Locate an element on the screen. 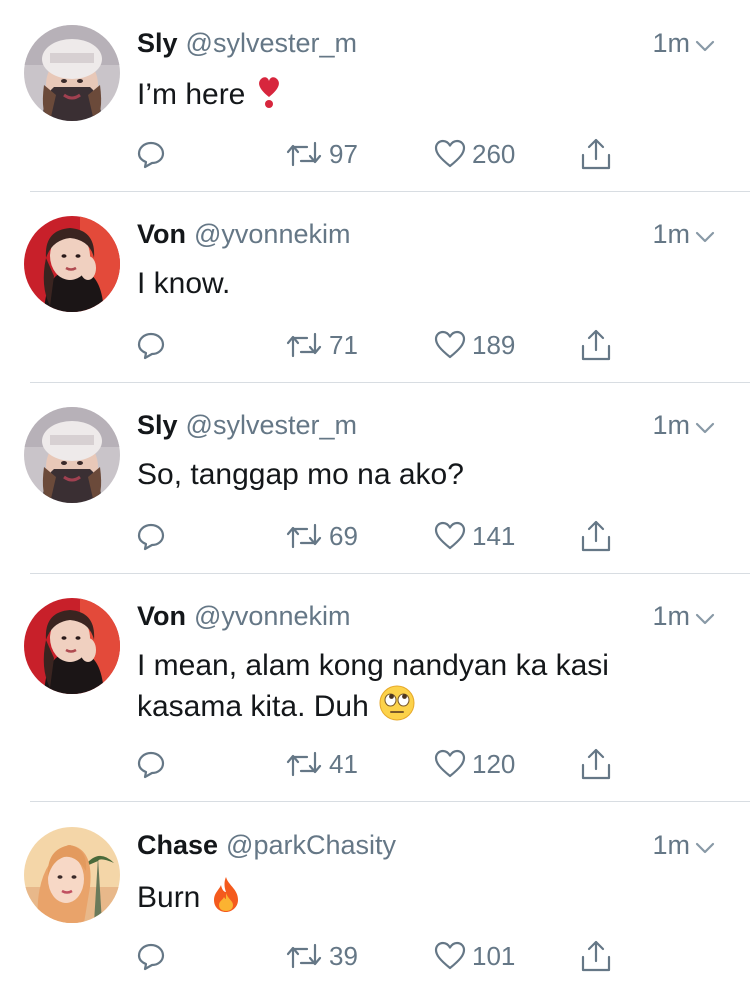  like-count: 189 is located at coordinates (494, 344).